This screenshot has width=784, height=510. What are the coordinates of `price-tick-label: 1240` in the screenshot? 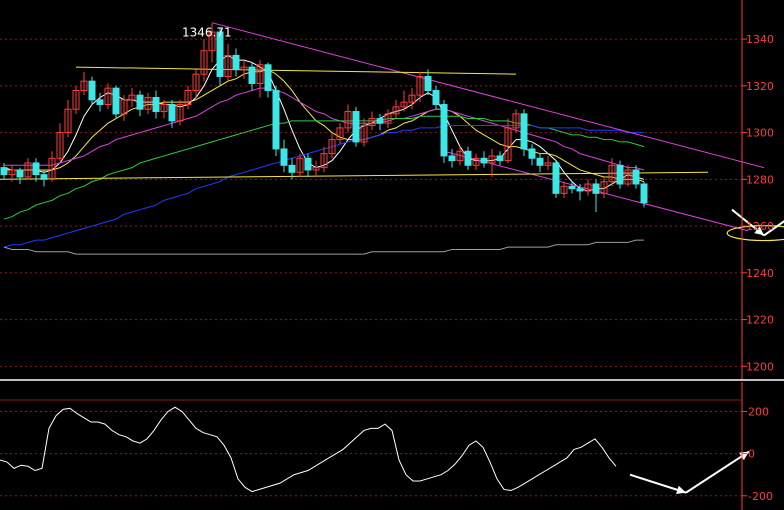 It's located at (760, 273).